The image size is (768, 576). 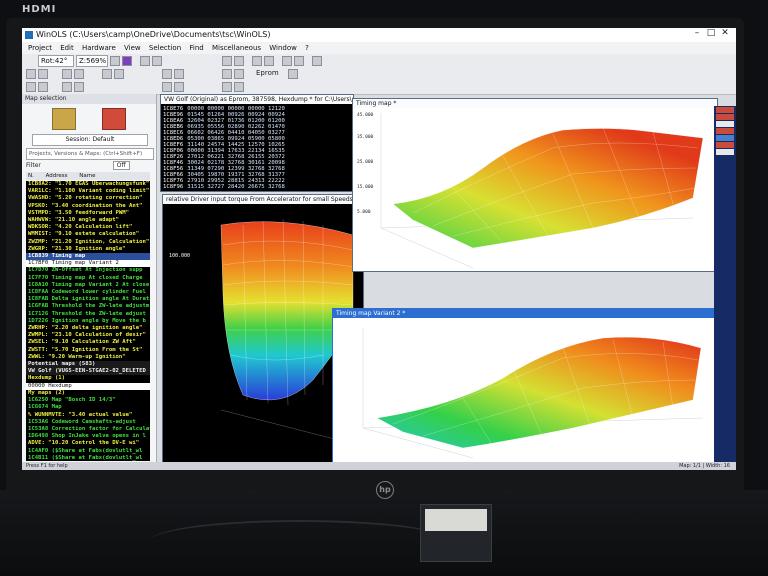 What do you see at coordinates (115, 61) in the screenshot?
I see `up-arrow-icon` at bounding box center [115, 61].